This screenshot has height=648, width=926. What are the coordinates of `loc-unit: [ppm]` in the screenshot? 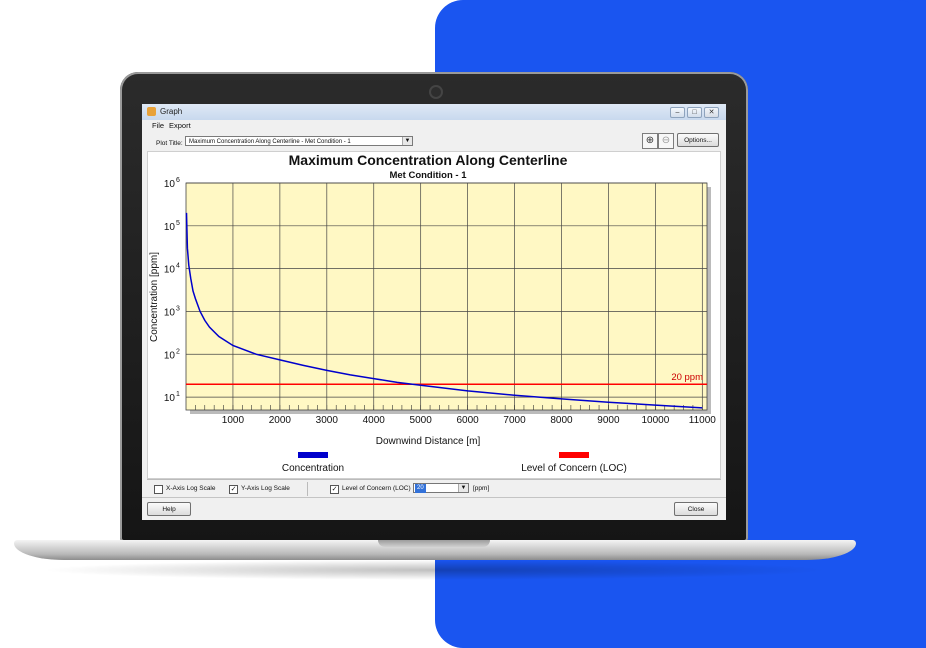 It's located at (481, 488).